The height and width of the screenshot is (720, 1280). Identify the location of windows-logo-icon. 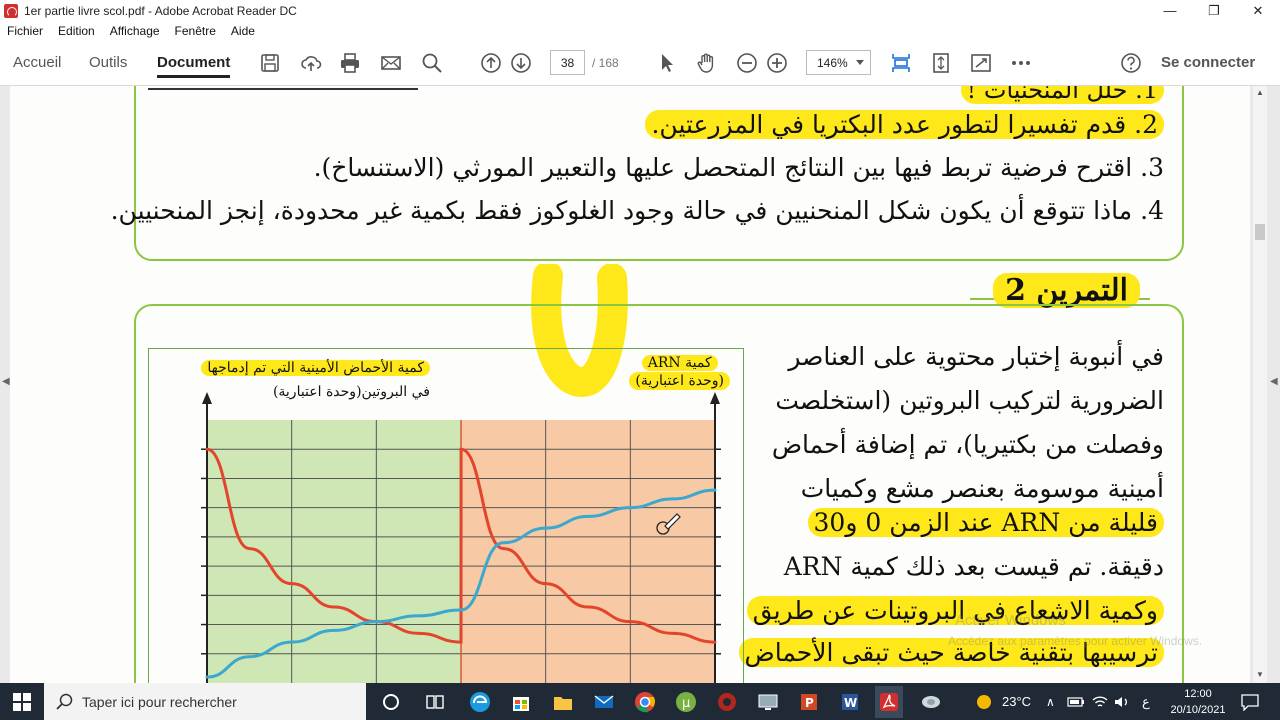
(22, 701).